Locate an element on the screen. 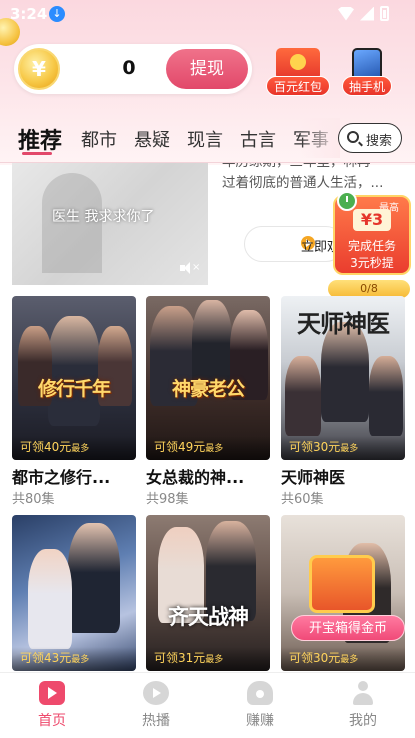 This screenshot has height=738, width=415. status-time: 3:24 is located at coordinates (29, 14).